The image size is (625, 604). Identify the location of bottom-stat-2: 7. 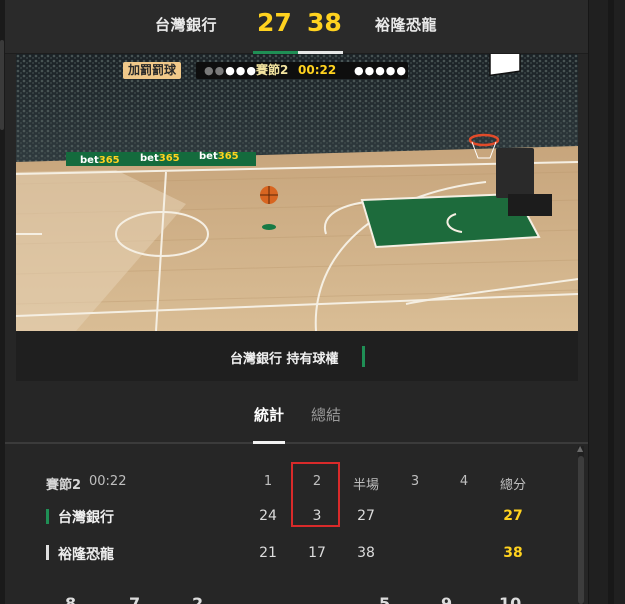
(135, 599).